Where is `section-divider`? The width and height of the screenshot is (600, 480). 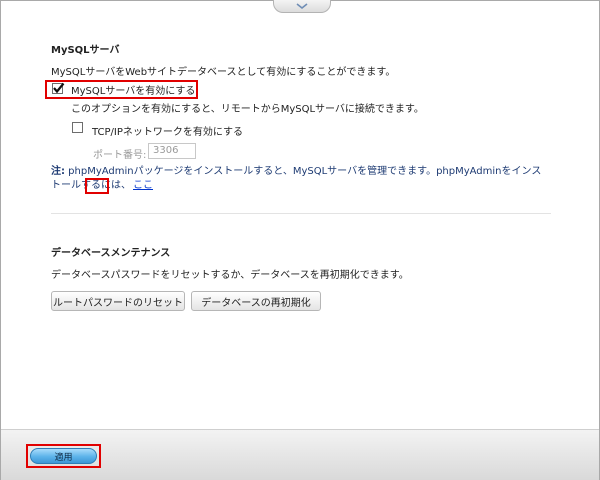
section-divider is located at coordinates (301, 213).